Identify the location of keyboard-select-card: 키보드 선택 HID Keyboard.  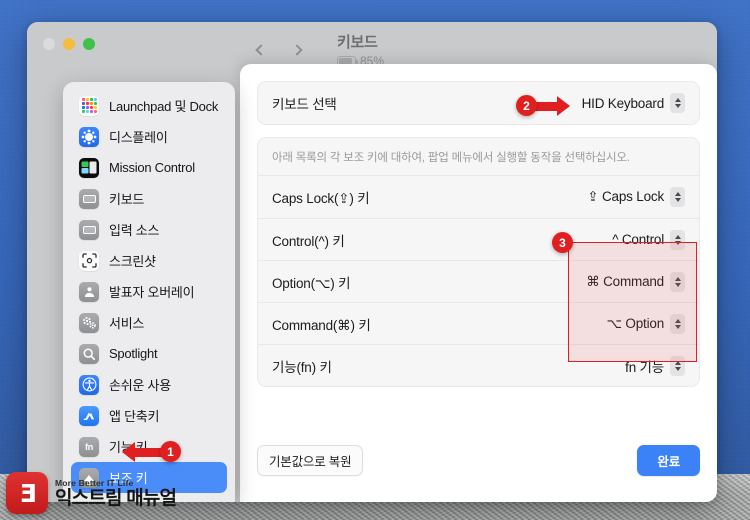
(478, 103).